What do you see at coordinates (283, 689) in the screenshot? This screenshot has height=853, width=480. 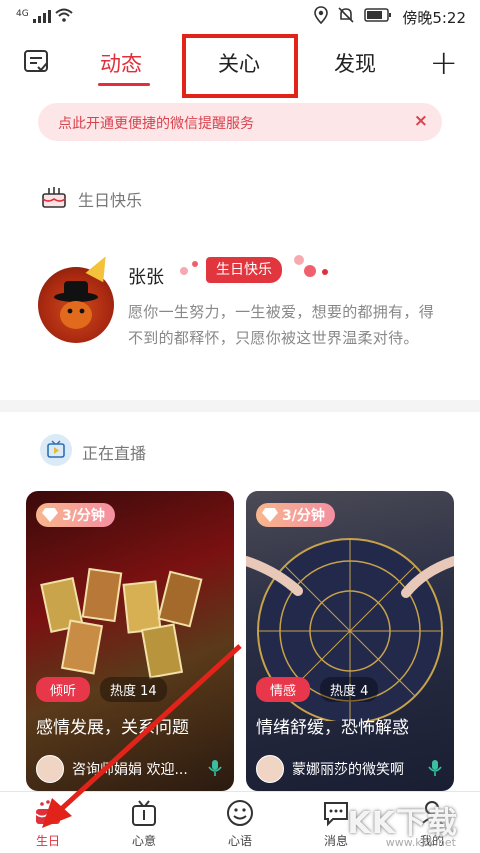 I see `category-tag: 情感` at bounding box center [283, 689].